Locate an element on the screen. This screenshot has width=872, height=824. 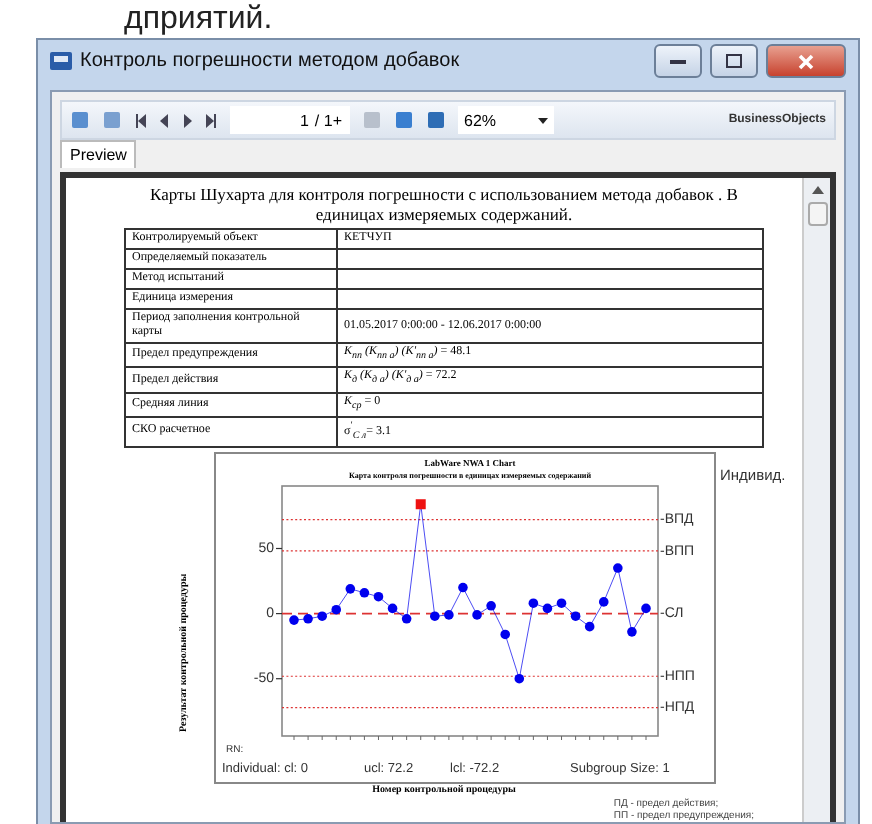
app-icon is located at coordinates (61, 61).